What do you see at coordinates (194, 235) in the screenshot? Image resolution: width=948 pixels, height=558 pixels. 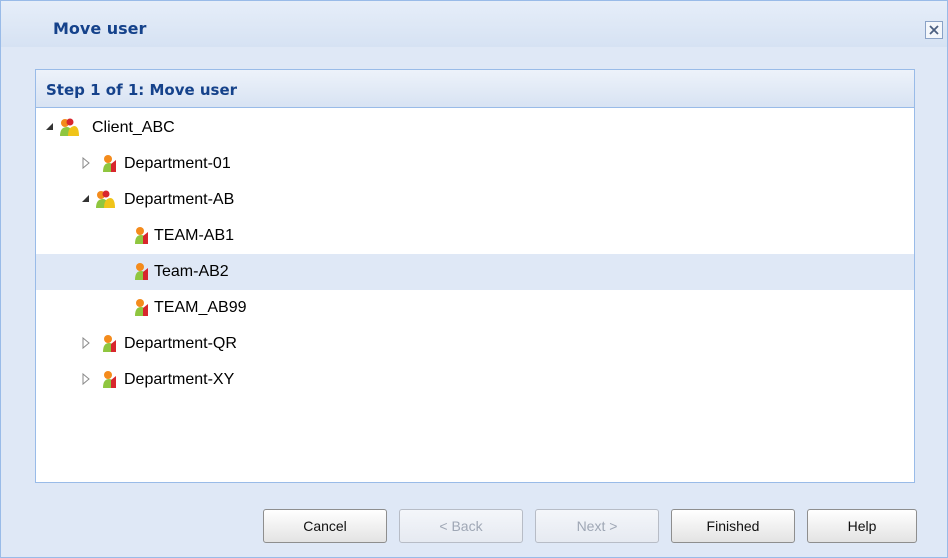 I see `tree-node-label: TEAM-AB1` at bounding box center [194, 235].